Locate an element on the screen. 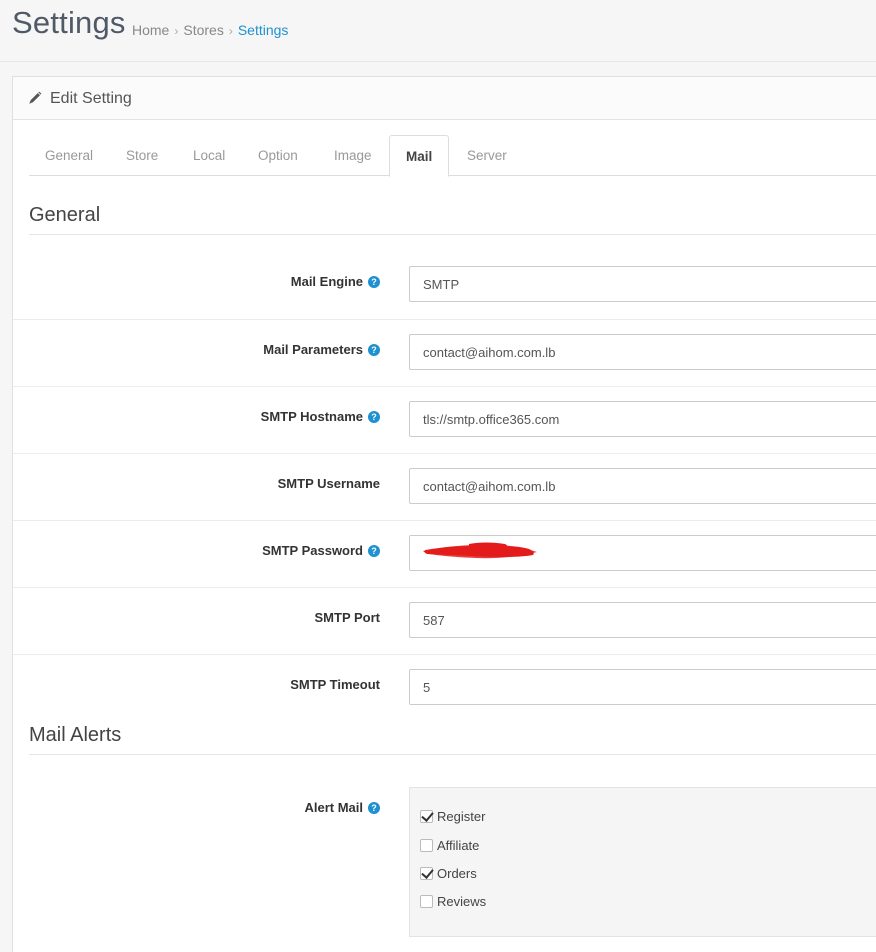 The image size is (876, 952). alert-option-register: Register is located at coordinates (452, 816).